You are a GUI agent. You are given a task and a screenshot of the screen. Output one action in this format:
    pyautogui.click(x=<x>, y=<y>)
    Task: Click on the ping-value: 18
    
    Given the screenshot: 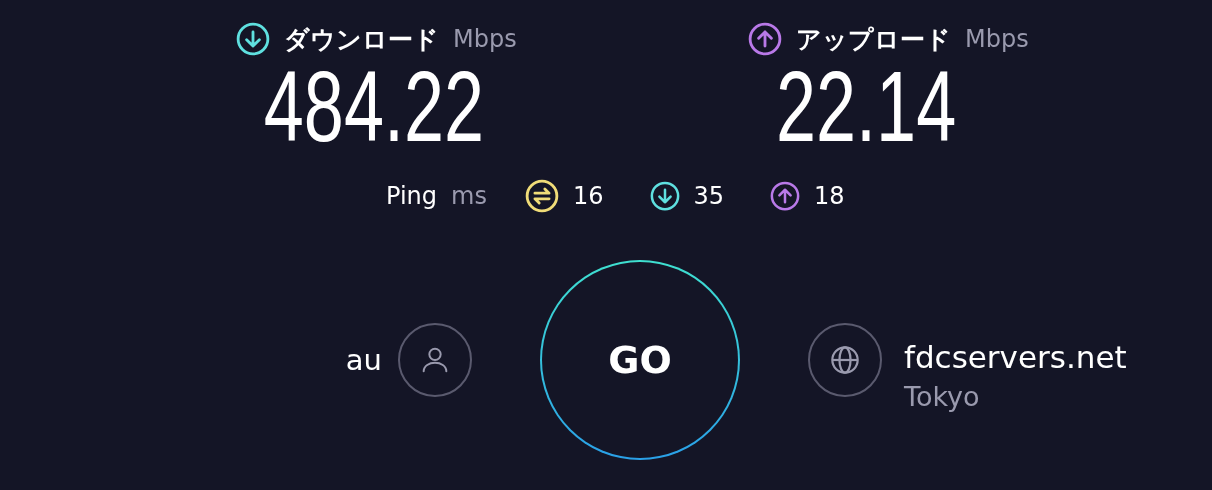 What is the action you would take?
    pyautogui.click(x=829, y=196)
    